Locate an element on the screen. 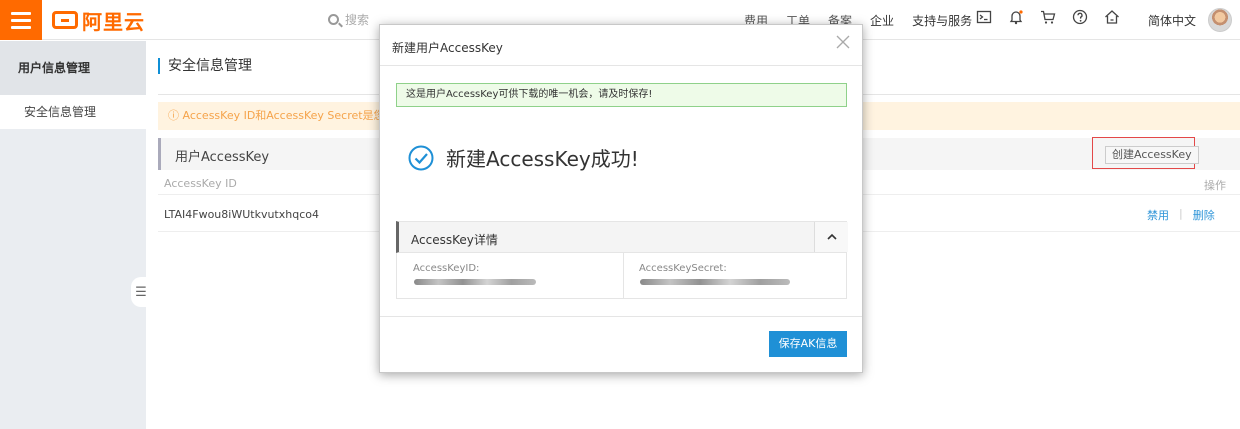 Image resolution: width=1240 pixels, height=429 pixels. nav-support: 支持与服务 is located at coordinates (942, 20).